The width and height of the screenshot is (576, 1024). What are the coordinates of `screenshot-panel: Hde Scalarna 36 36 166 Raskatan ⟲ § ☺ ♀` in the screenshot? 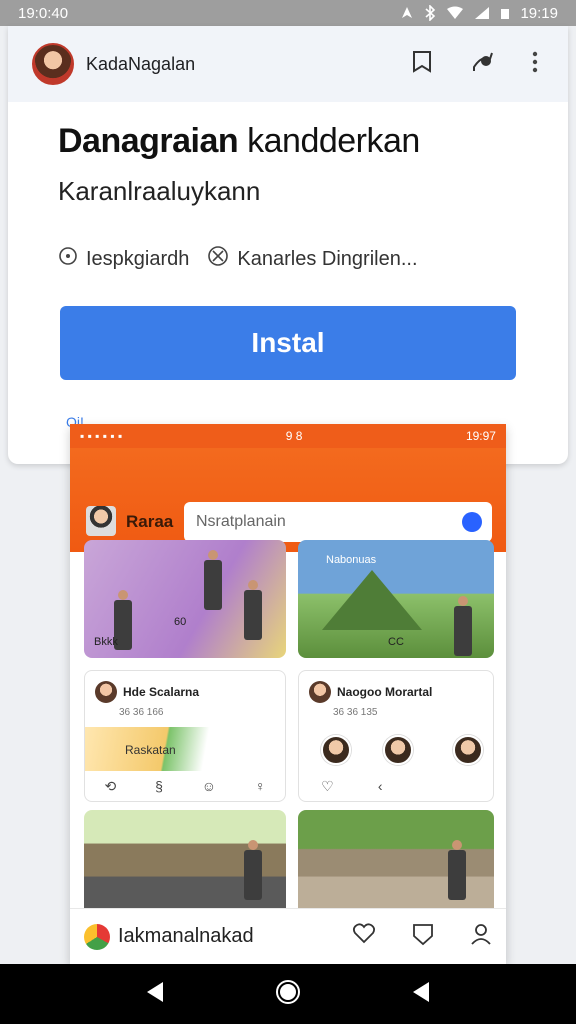 It's located at (185, 736).